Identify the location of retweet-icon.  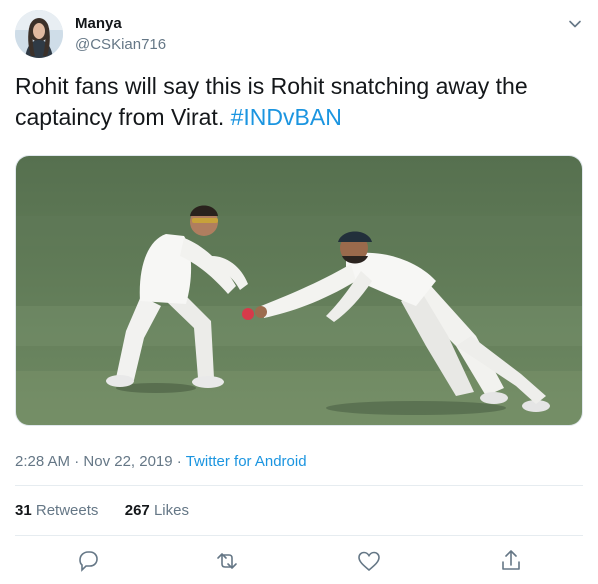
(227, 561).